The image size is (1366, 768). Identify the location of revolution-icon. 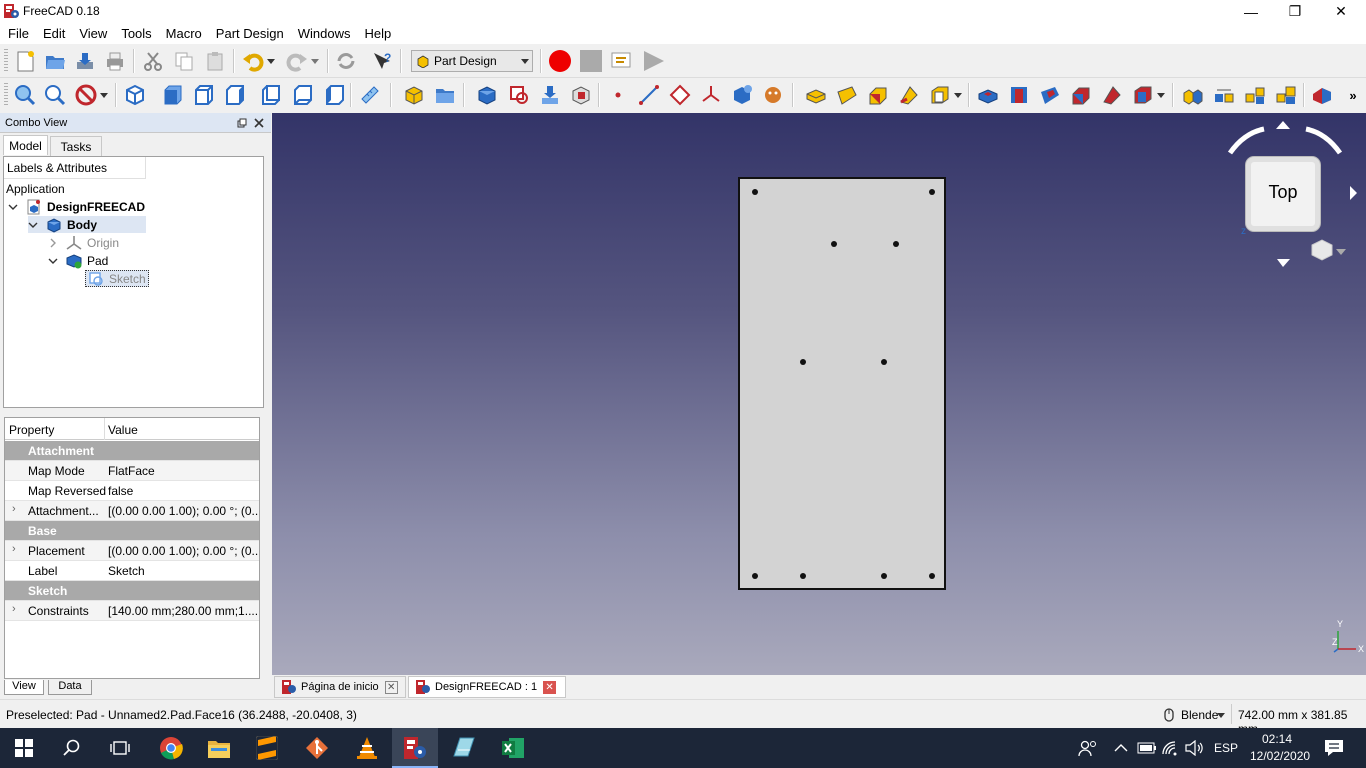
(847, 95).